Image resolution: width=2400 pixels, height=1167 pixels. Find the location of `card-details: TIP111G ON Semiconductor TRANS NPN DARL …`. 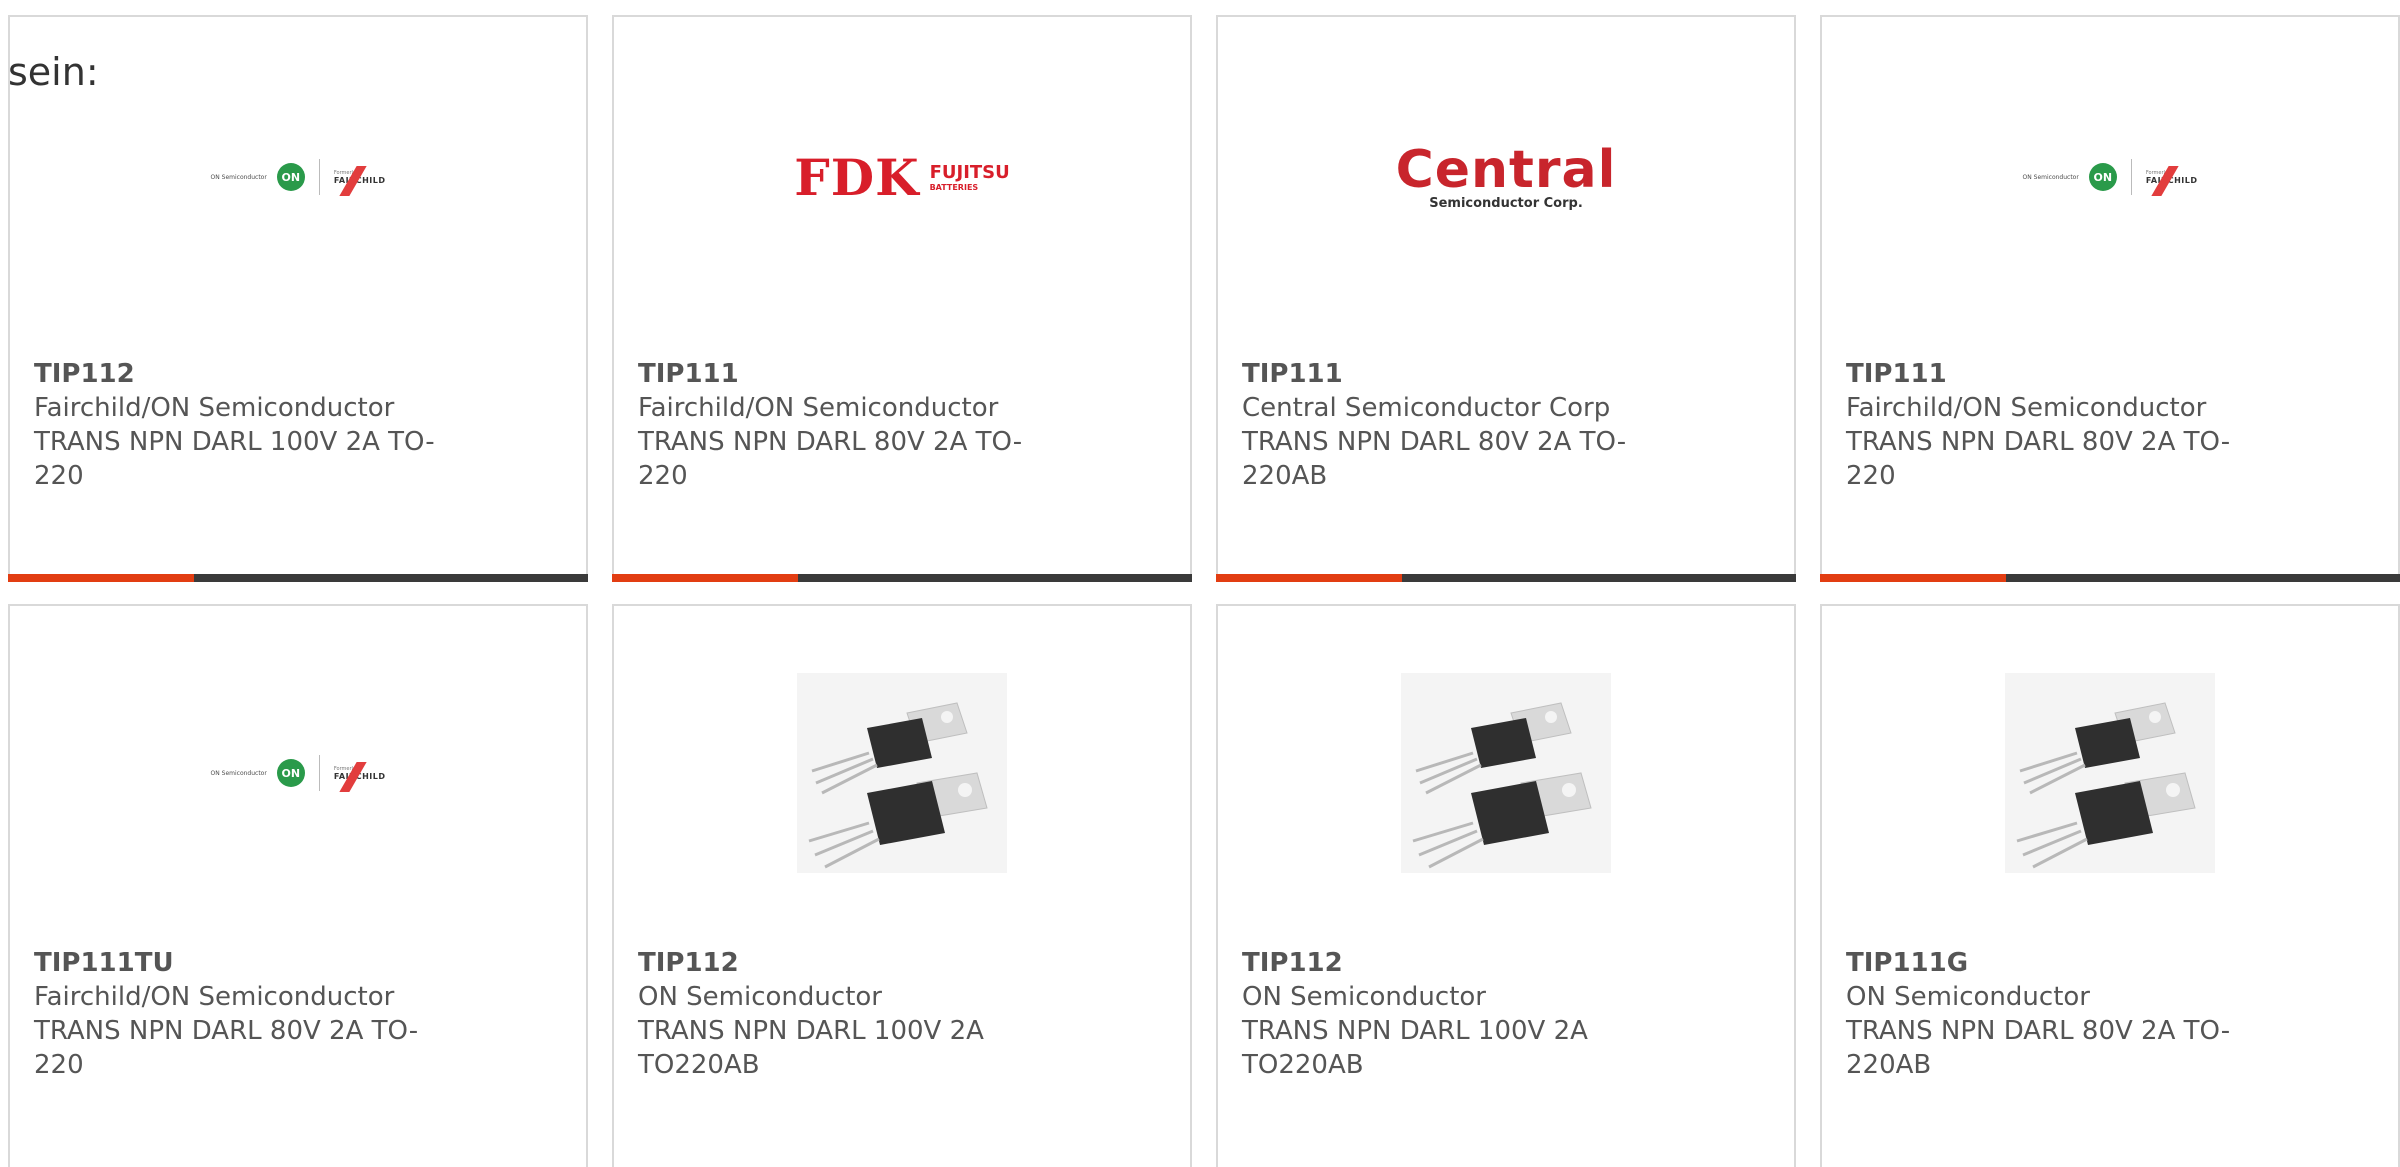

card-details: TIP111G ON Semiconductor TRANS NPN DARL … is located at coordinates (2056, 1014).